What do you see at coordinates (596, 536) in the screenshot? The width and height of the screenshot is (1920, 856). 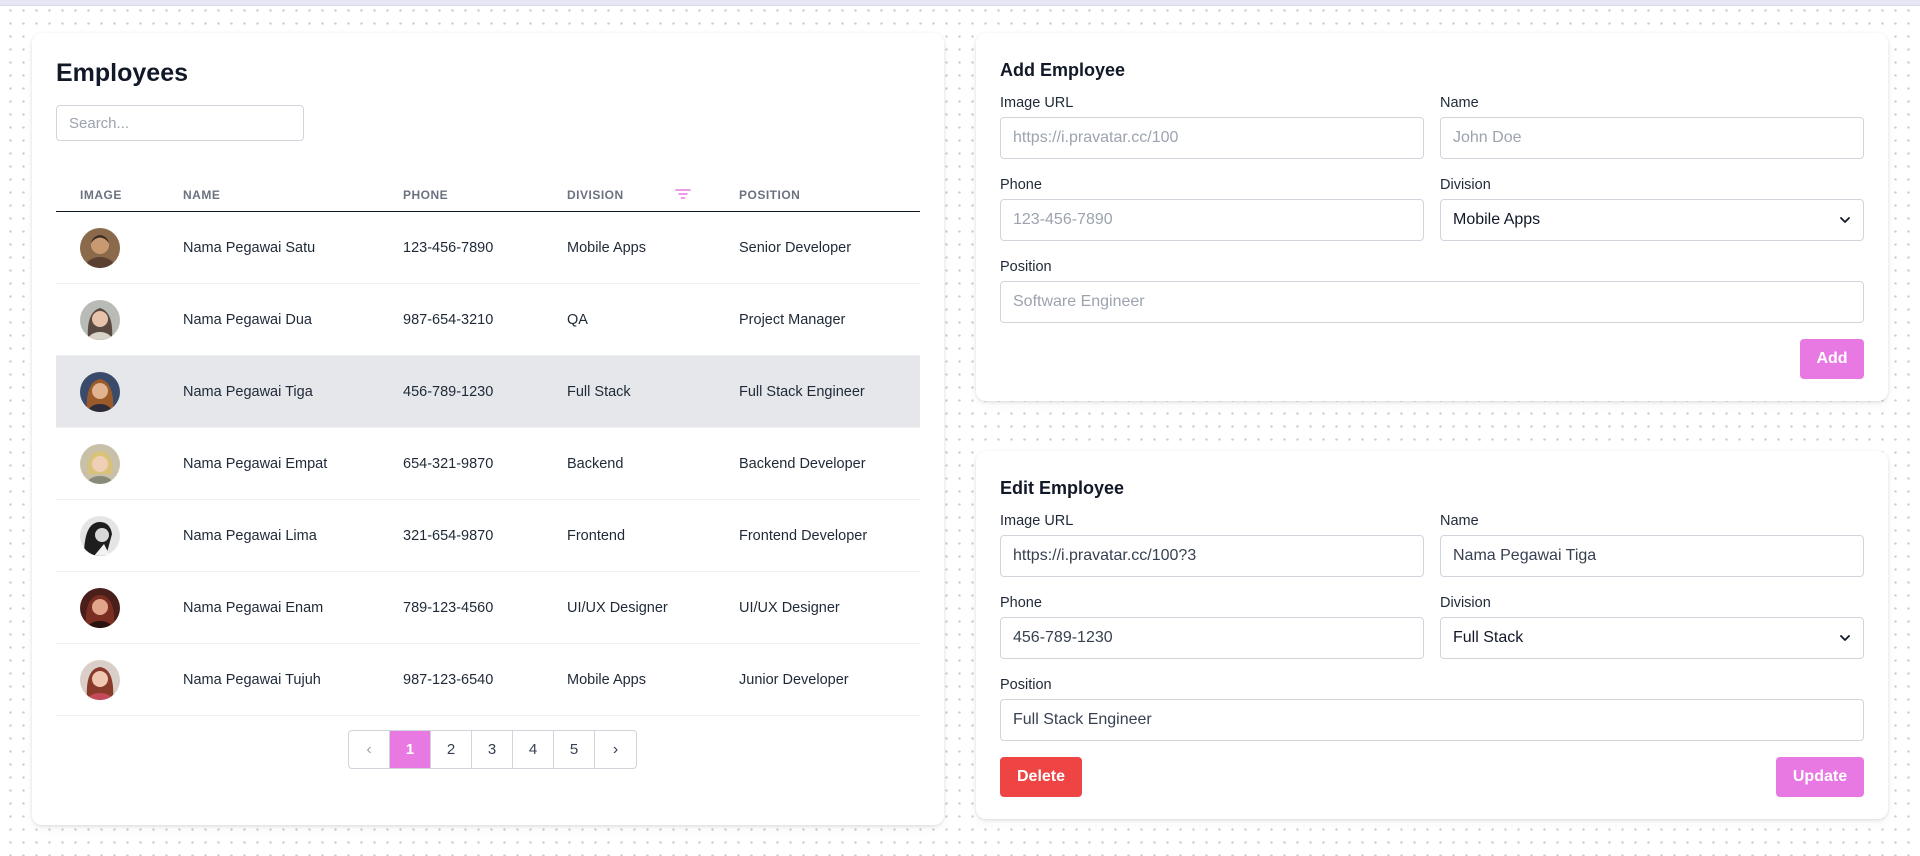 I see `employee-division: Frontend` at bounding box center [596, 536].